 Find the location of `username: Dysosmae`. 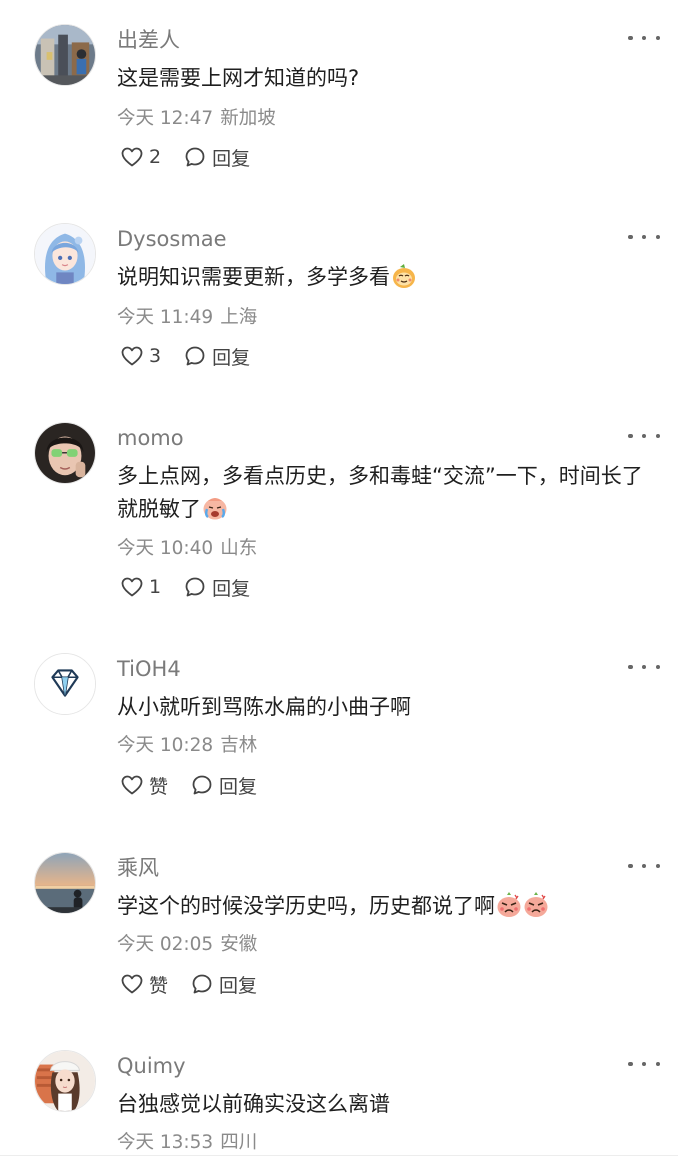

username: Dysosmae is located at coordinates (172, 239).